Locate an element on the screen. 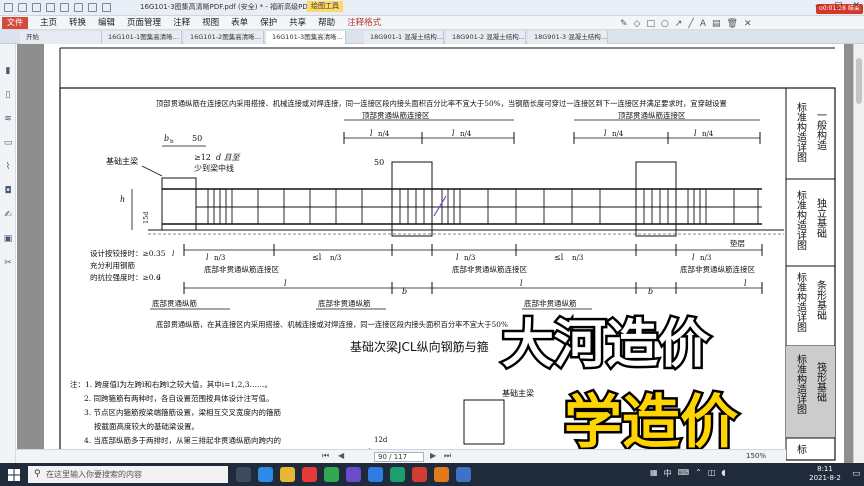  scroll-thumb is located at coordinates (859, 81).